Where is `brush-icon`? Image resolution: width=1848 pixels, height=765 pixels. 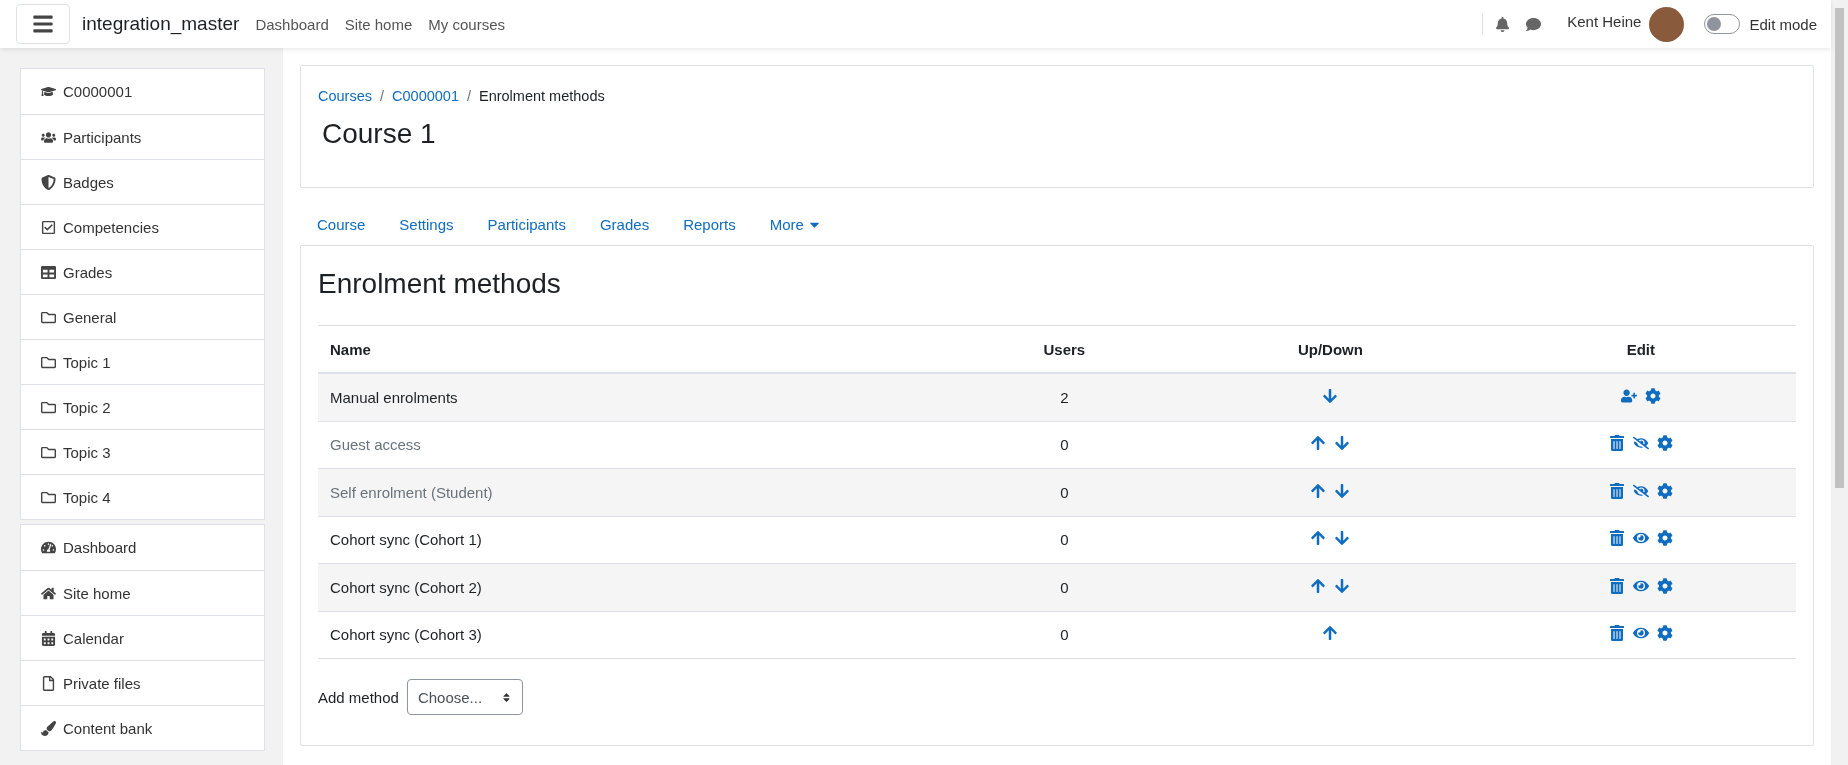
brush-icon is located at coordinates (49, 728).